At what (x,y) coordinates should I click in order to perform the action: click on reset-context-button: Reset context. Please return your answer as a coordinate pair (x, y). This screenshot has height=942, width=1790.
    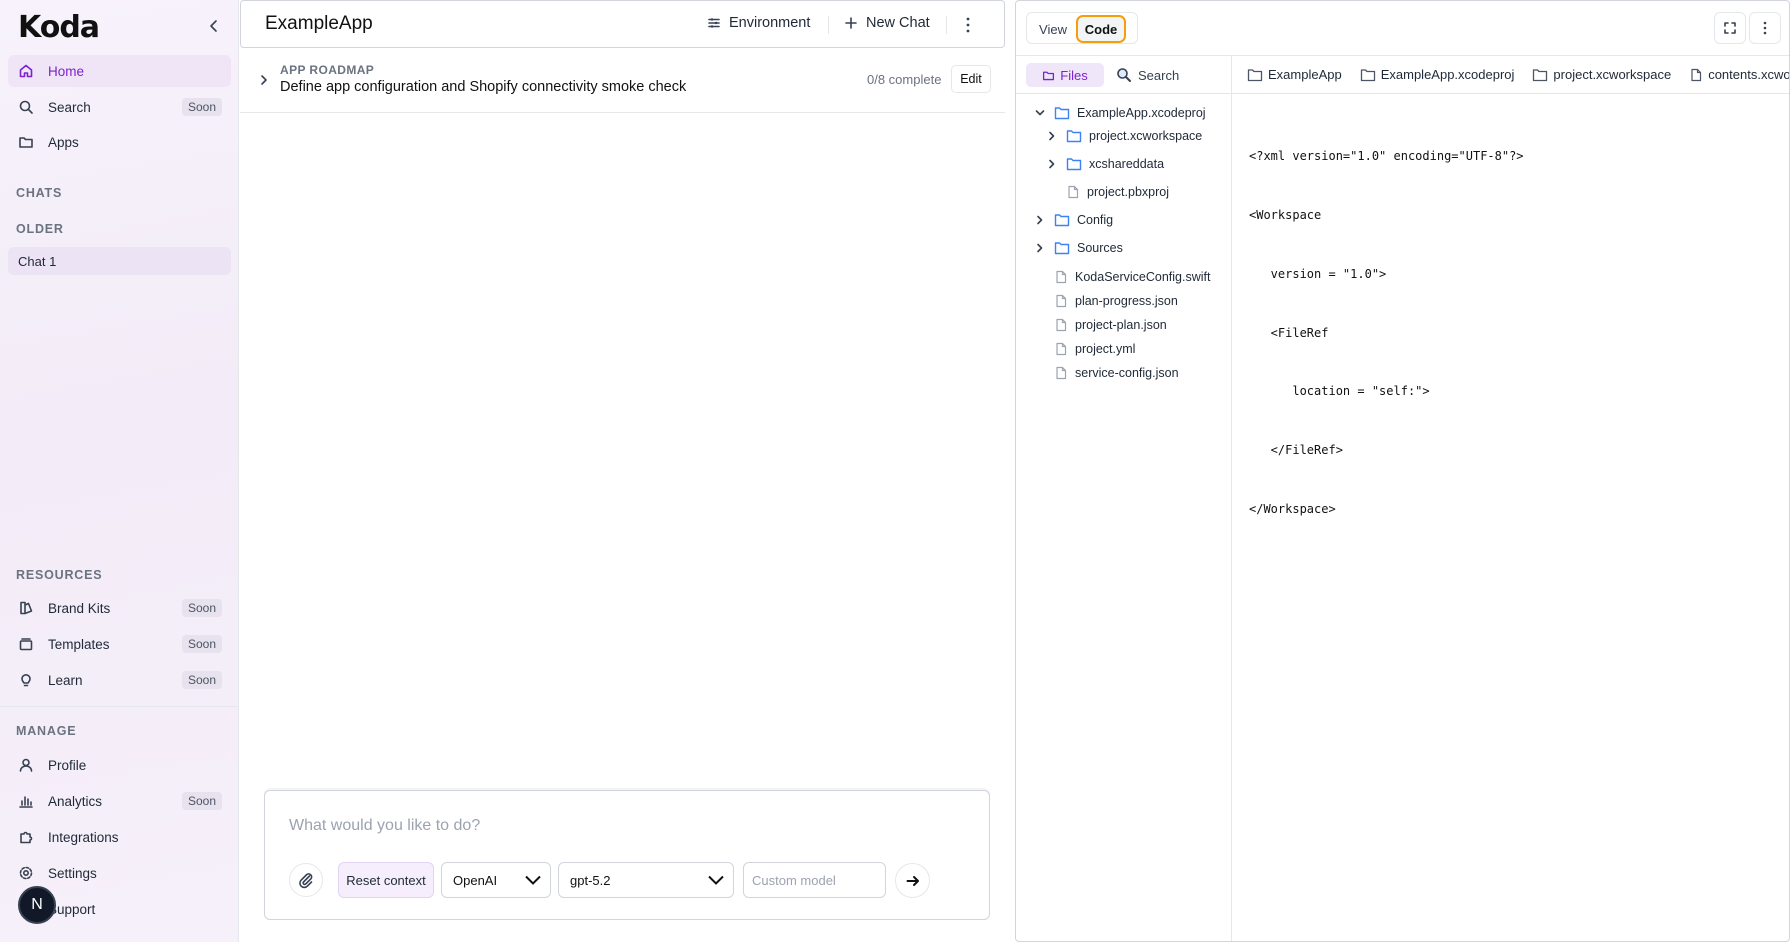
    Looking at the image, I should click on (386, 880).